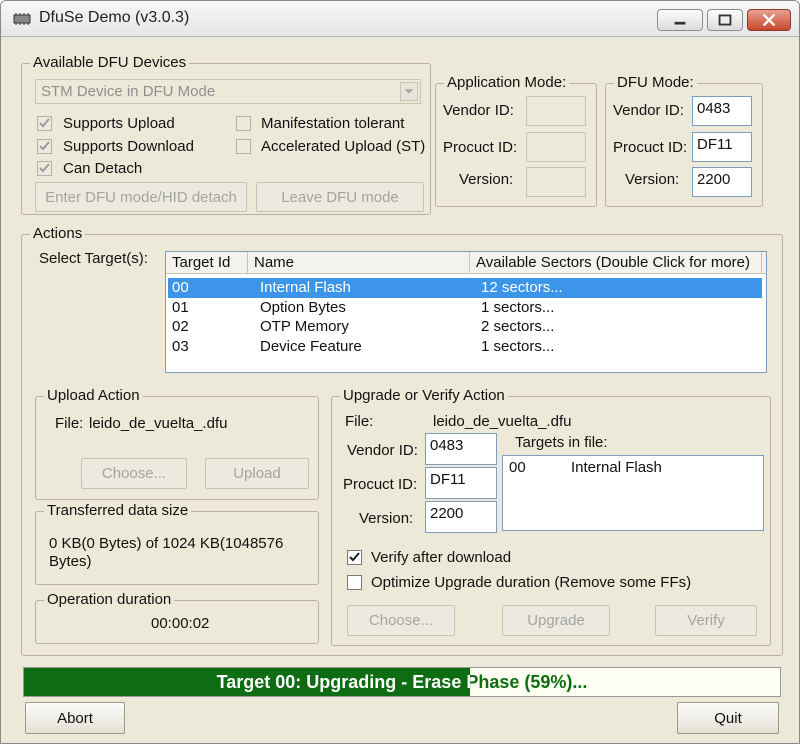 This screenshot has height=744, width=800. Describe the element at coordinates (180, 326) in the screenshot. I see `row-target-id: 02` at that location.